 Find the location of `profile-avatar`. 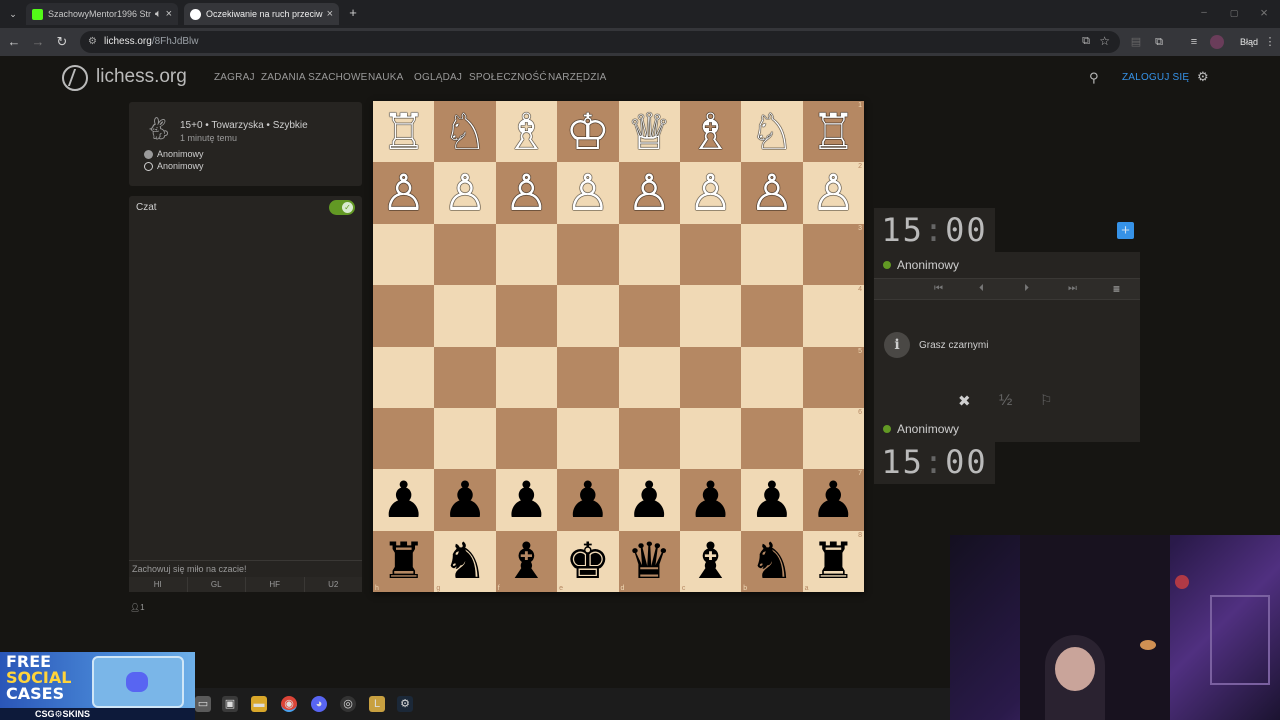

profile-avatar is located at coordinates (1217, 42).